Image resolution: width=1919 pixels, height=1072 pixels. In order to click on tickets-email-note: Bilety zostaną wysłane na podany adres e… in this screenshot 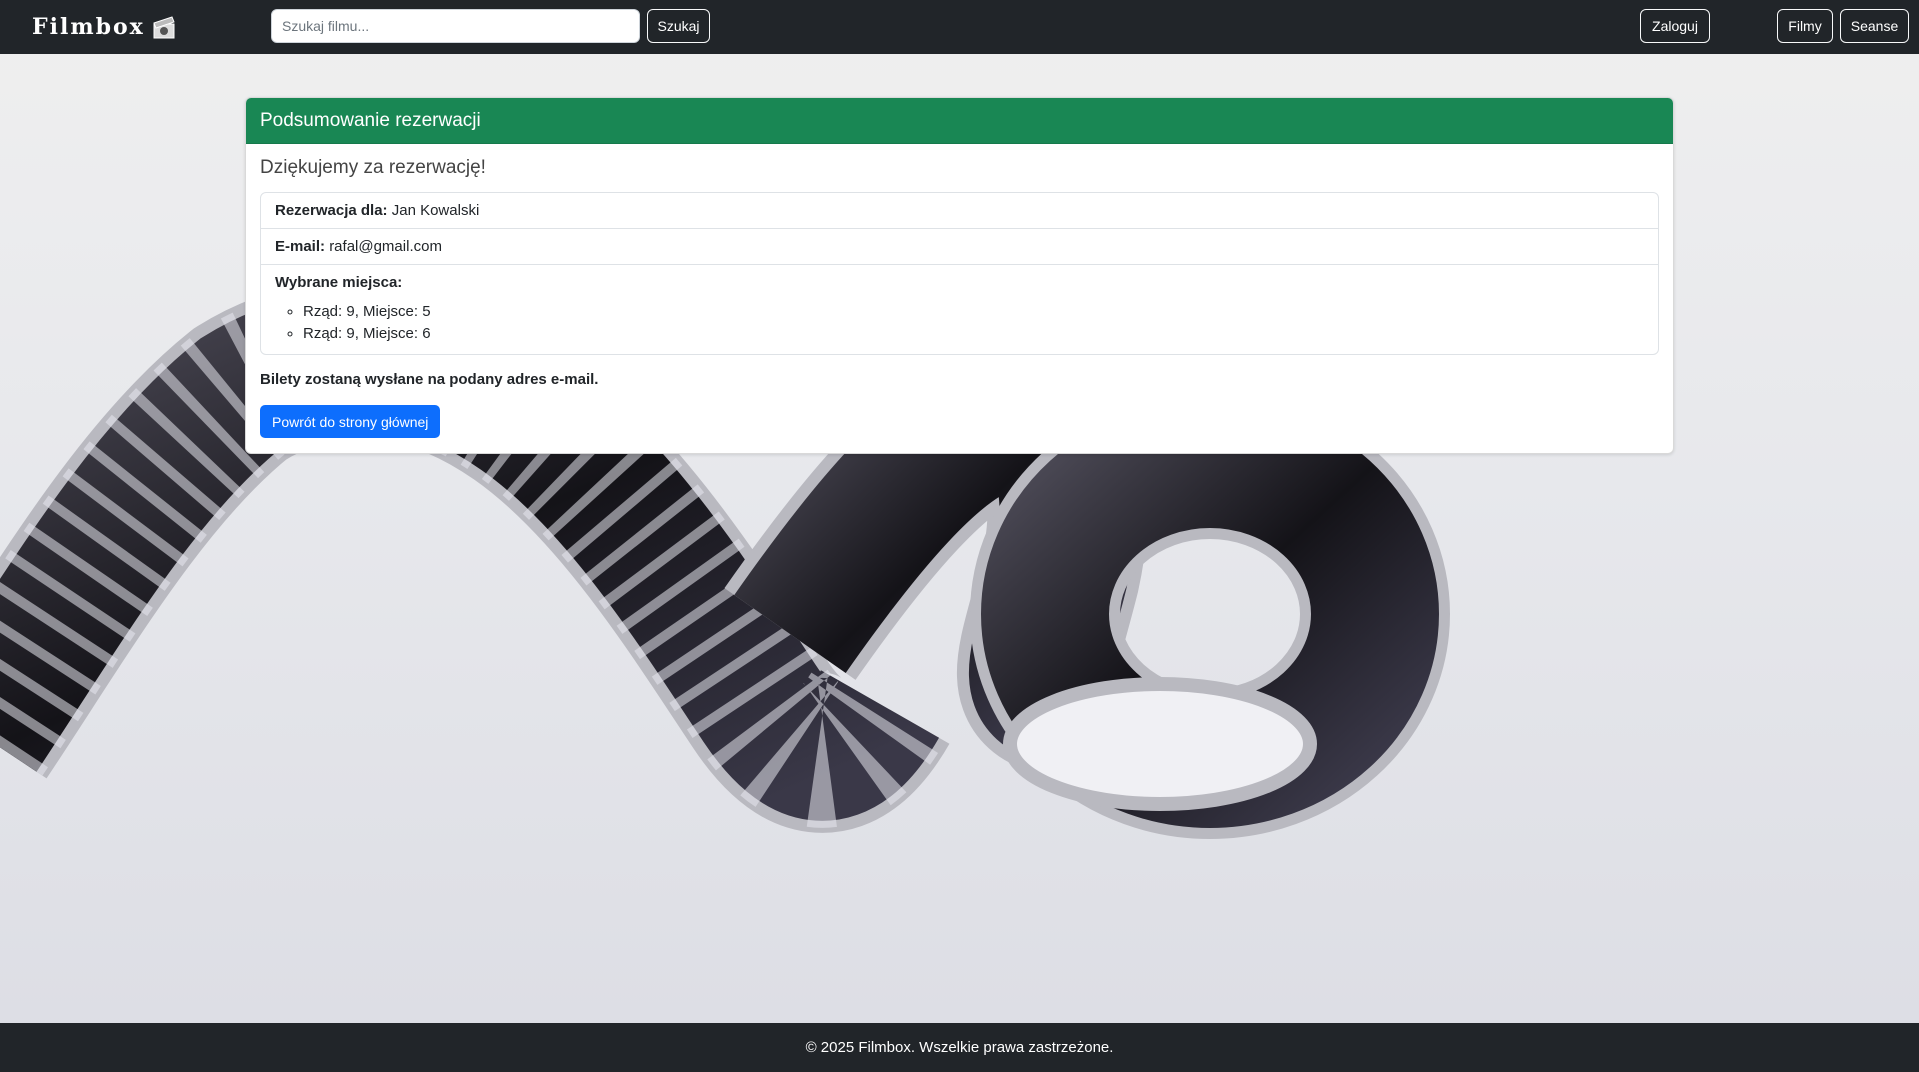, I will do `click(429, 379)`.